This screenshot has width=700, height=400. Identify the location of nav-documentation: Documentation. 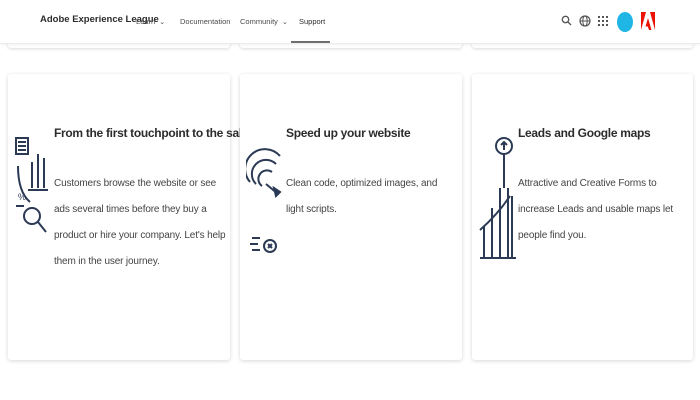
(205, 21).